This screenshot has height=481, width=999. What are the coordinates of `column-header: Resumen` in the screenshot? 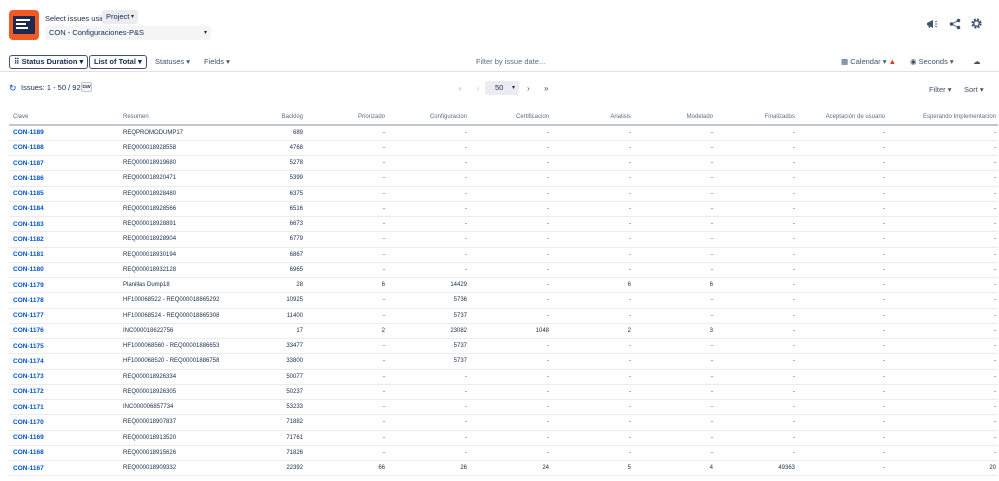 It's located at (169, 117).